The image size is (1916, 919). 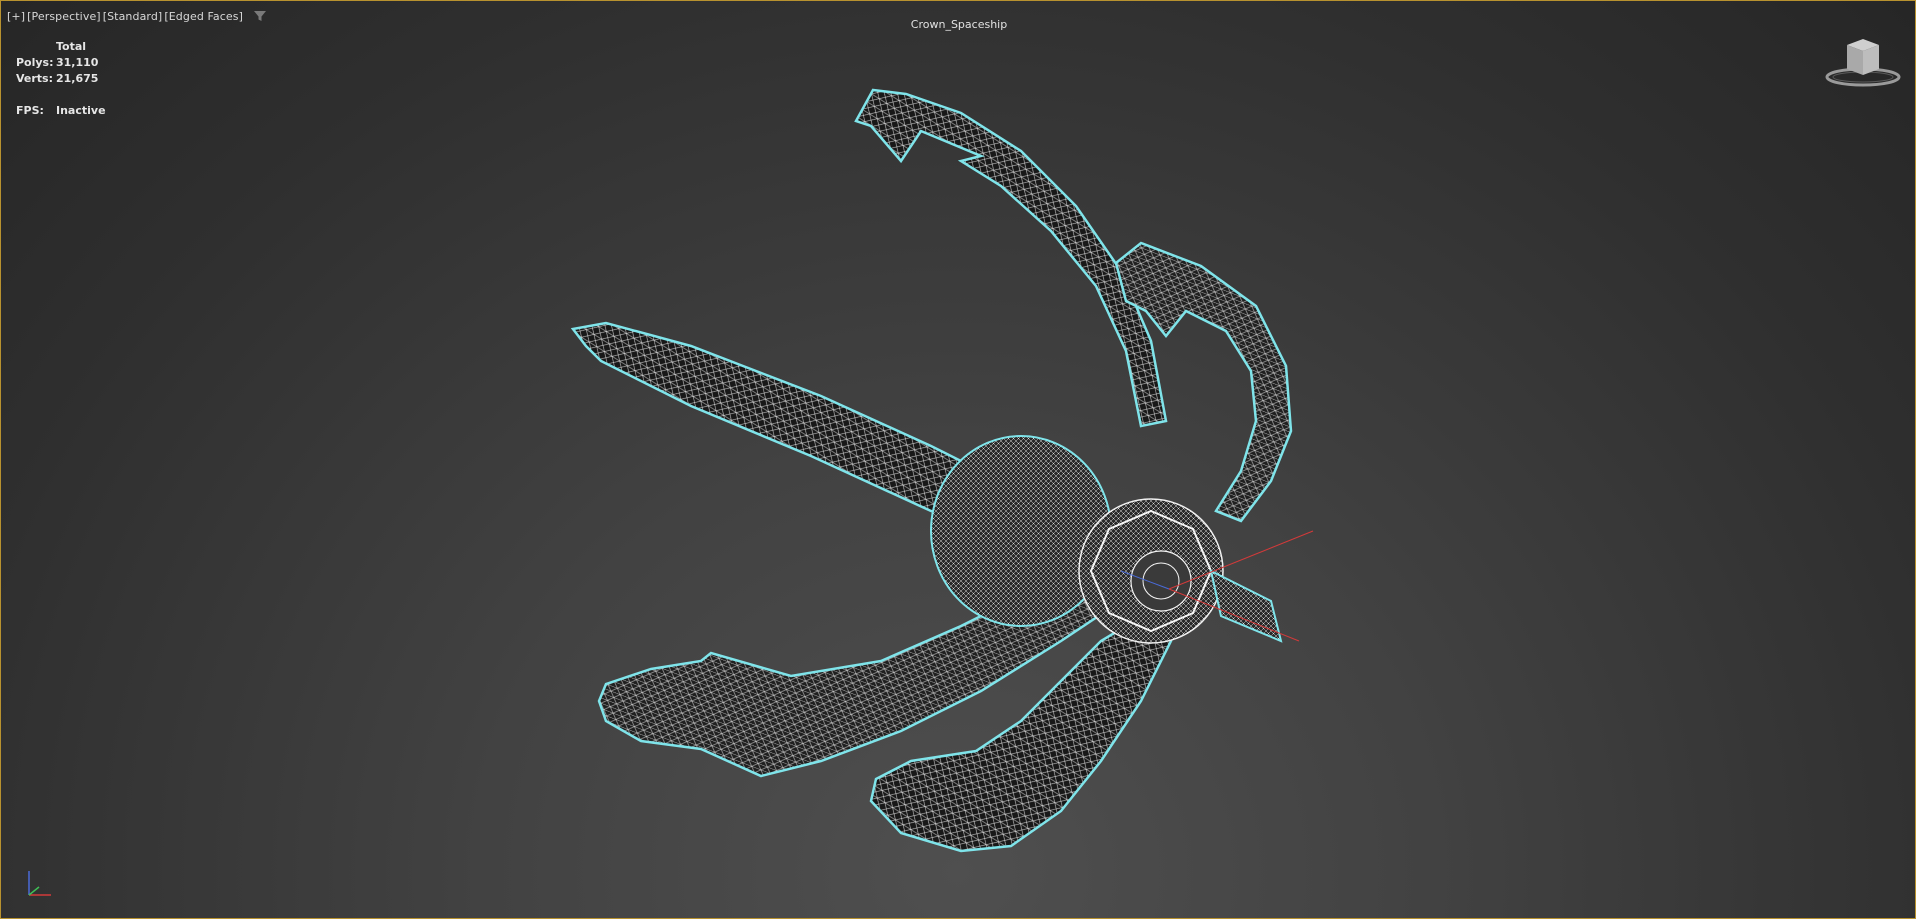 I want to click on blade-upper, so click(x=1011, y=258).